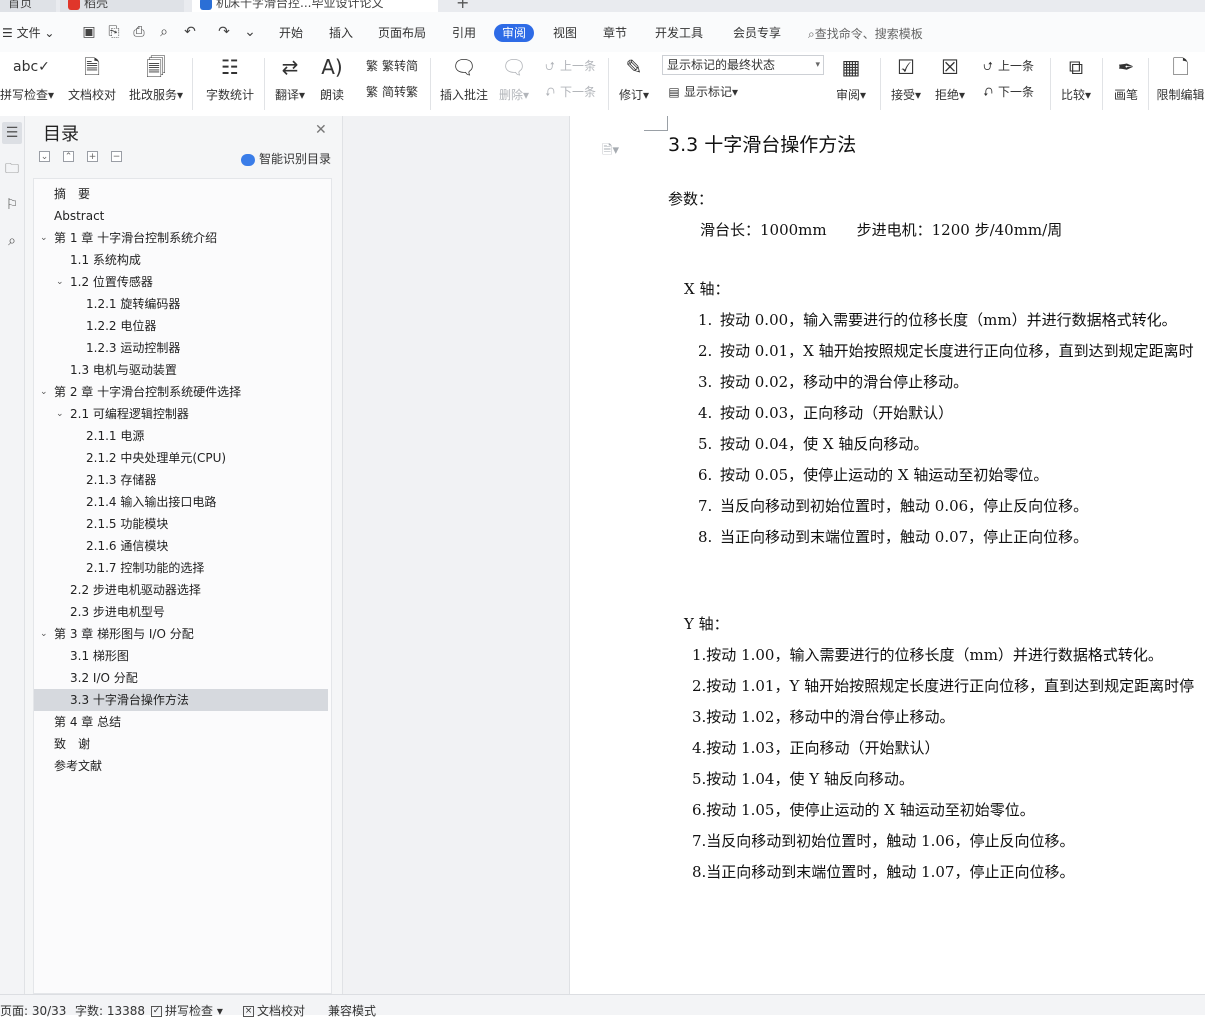 The image size is (1205, 1019). I want to click on translate-button: ⇄ 翻译▾, so click(290, 78).